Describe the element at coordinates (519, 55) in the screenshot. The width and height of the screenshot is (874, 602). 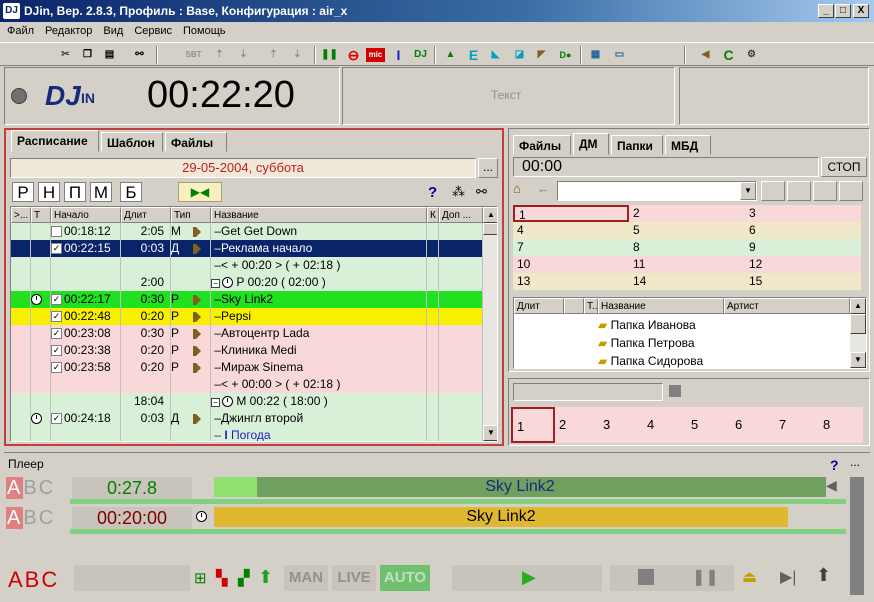
I see `mix-icon: ◪` at that location.